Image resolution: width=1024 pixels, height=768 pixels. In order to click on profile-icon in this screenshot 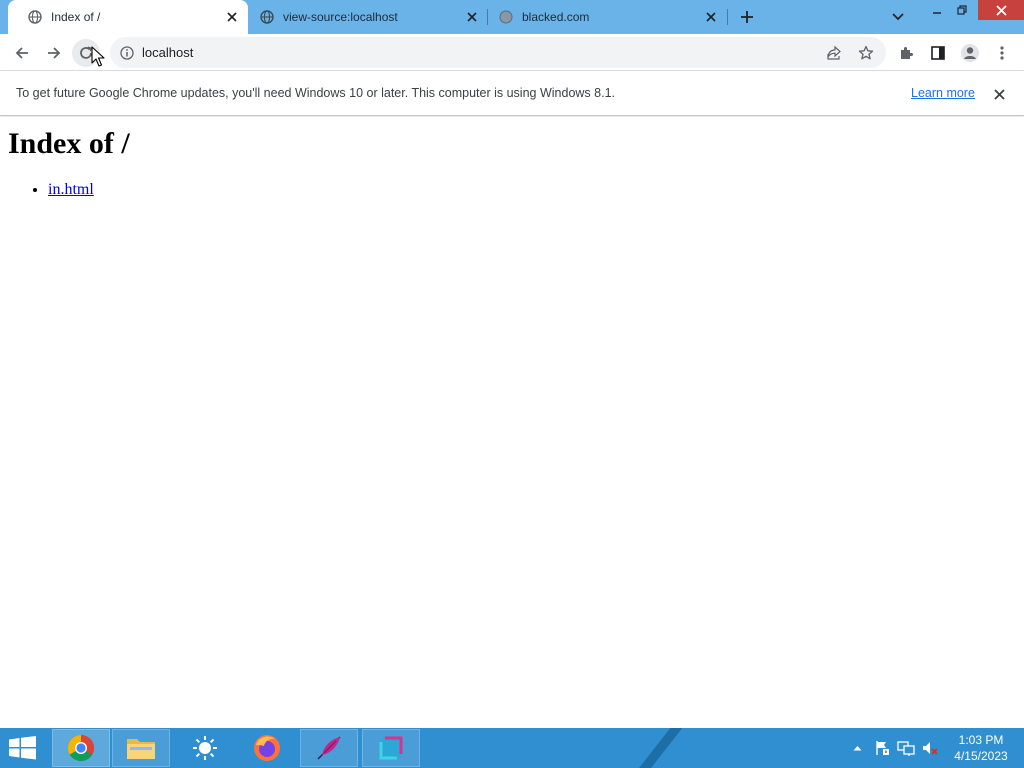, I will do `click(970, 53)`.